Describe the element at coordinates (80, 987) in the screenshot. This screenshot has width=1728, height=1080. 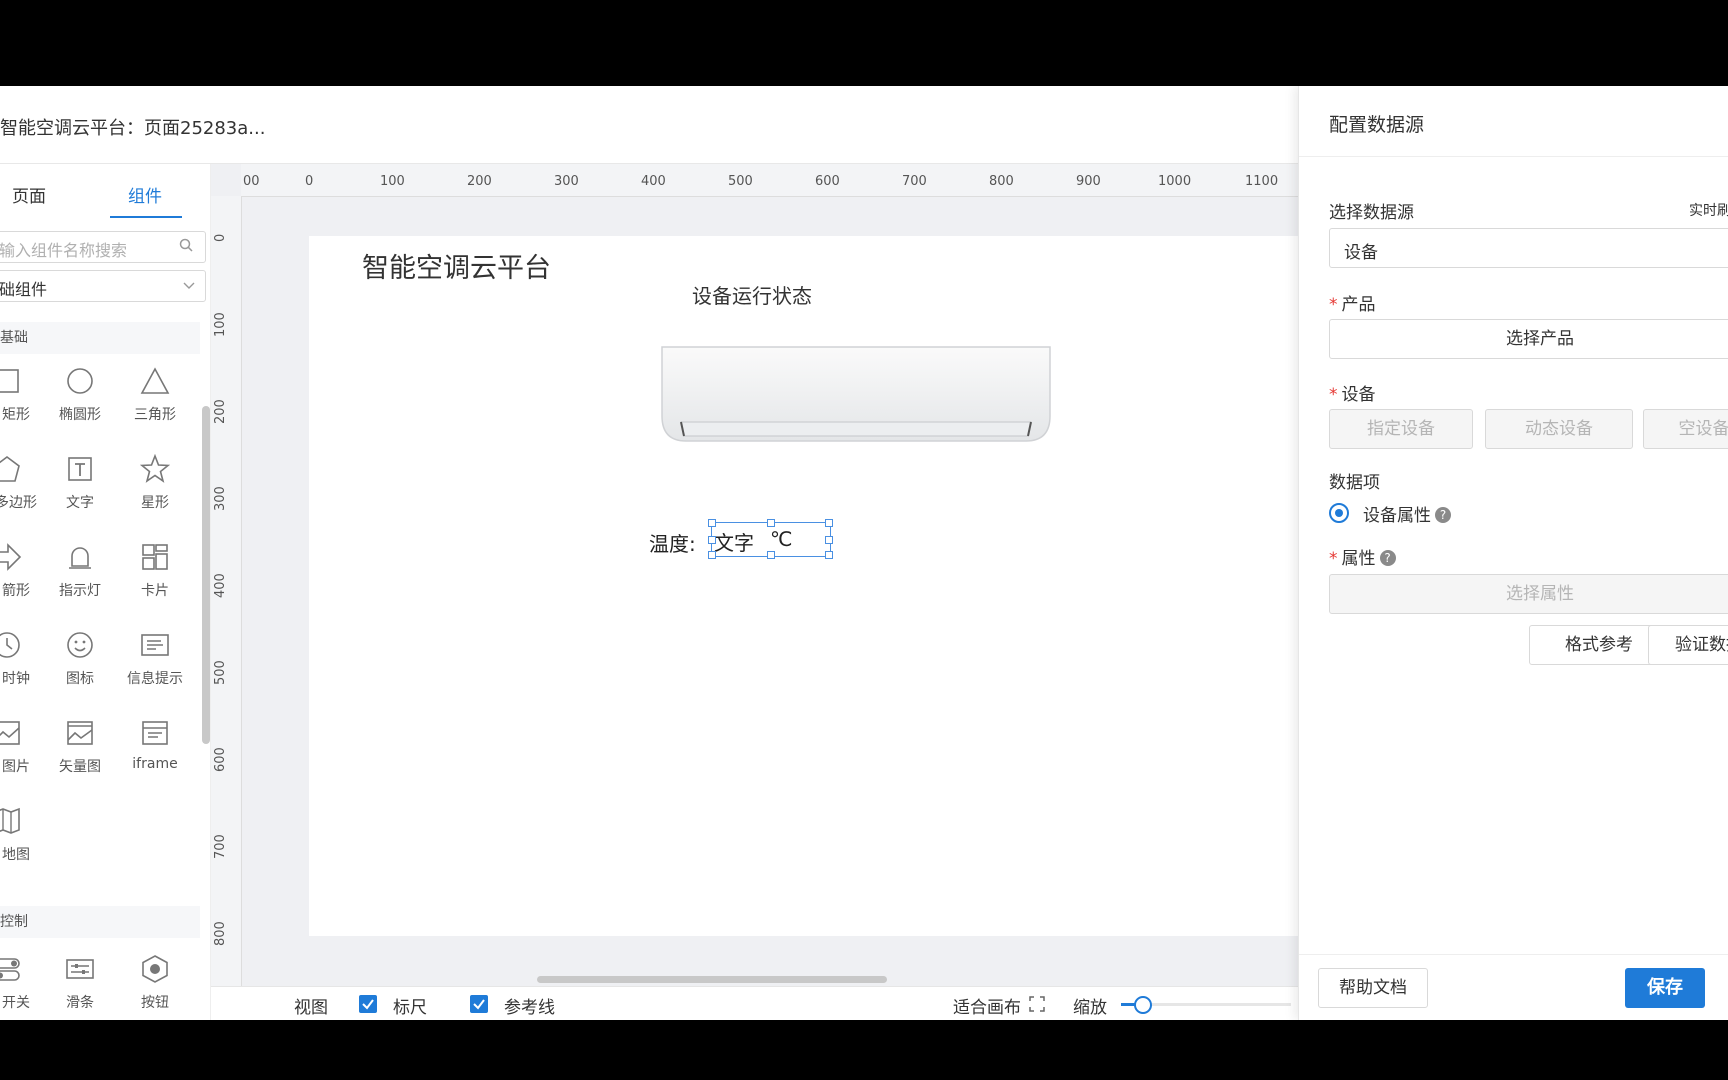
I see `component-slider: 滑条` at that location.